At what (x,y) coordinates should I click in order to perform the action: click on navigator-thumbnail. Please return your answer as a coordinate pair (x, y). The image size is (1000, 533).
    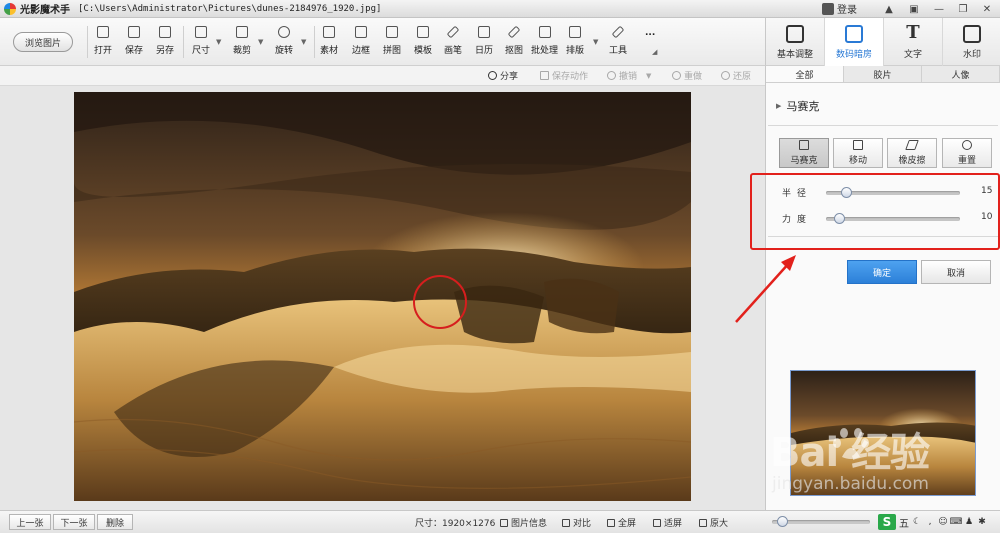
    Looking at the image, I should click on (883, 433).